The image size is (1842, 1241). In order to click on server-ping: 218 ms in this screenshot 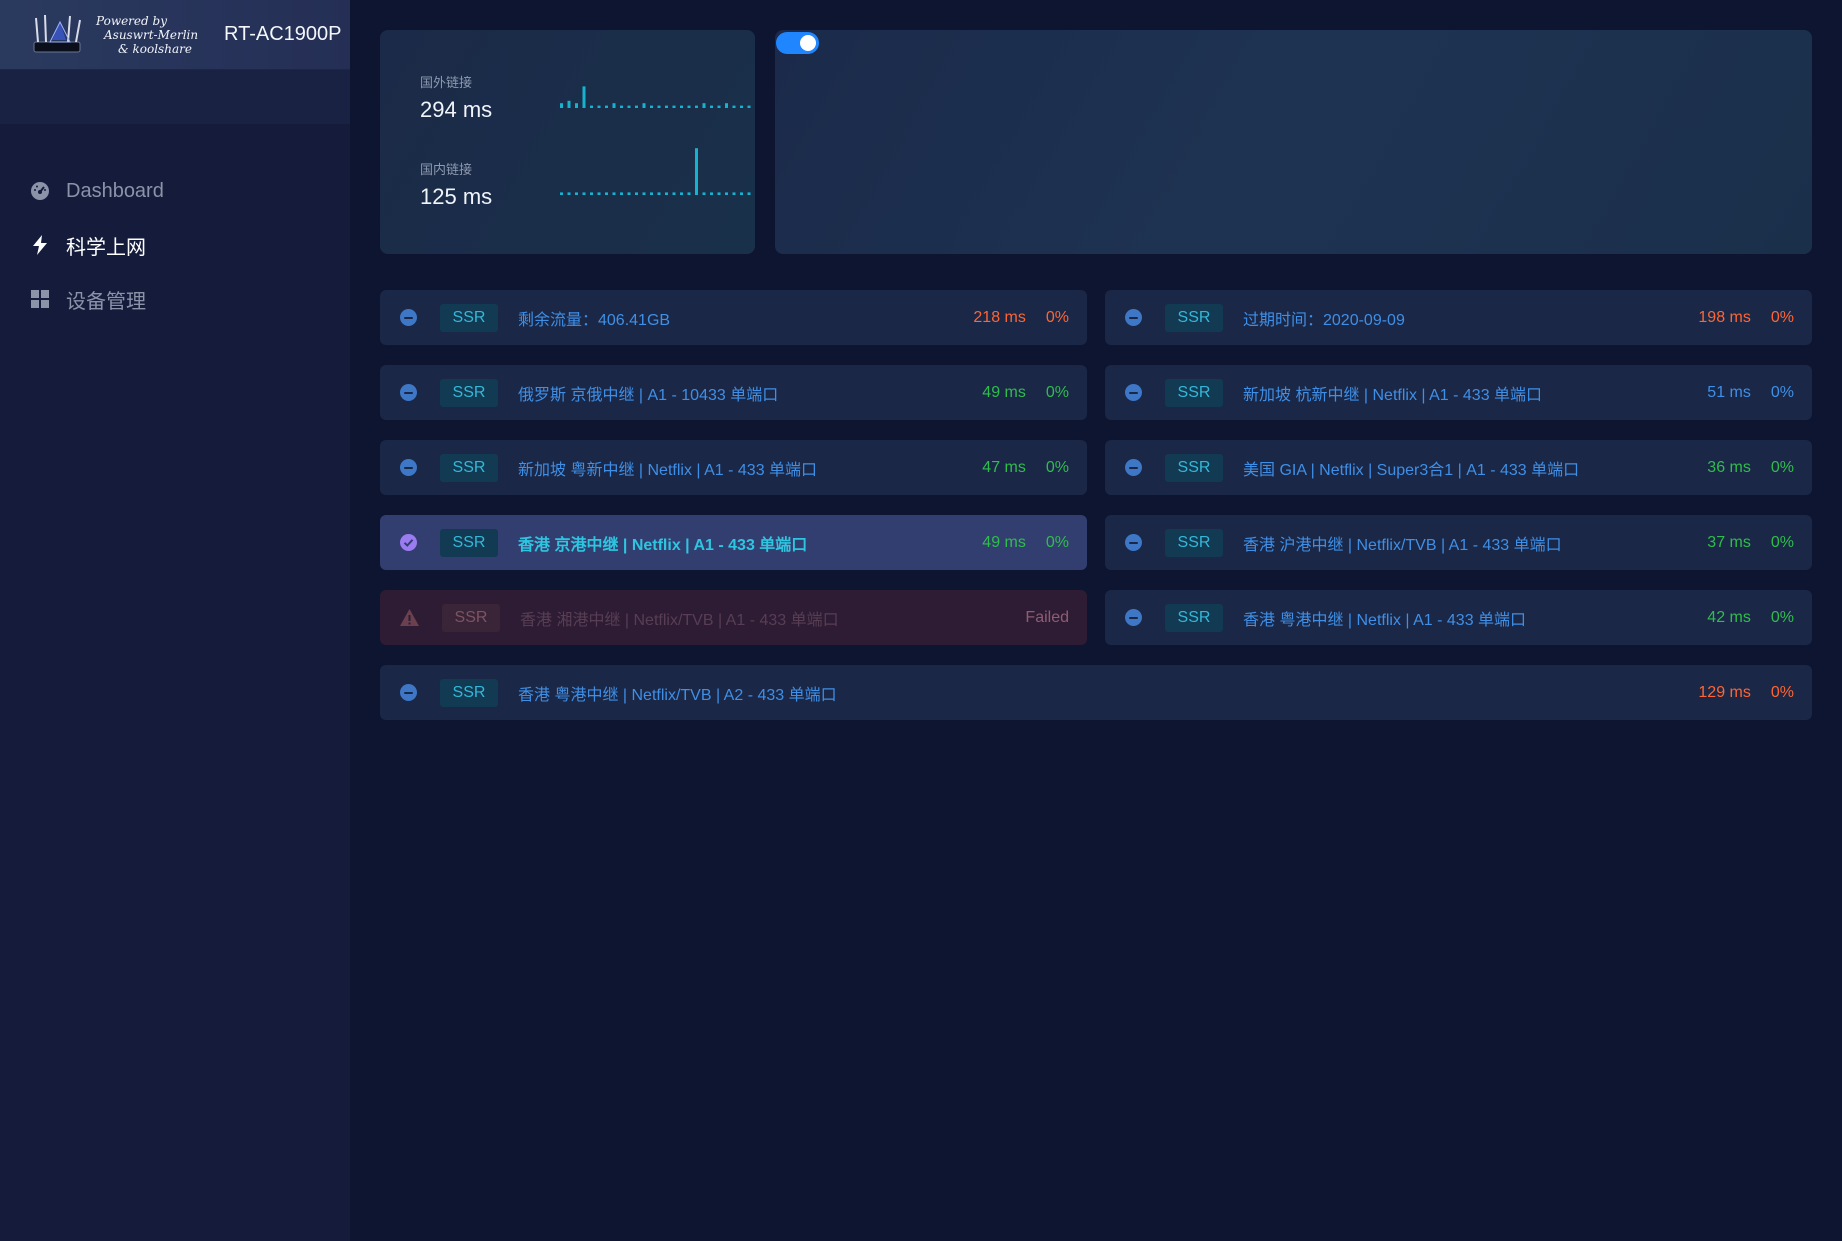, I will do `click(999, 317)`.